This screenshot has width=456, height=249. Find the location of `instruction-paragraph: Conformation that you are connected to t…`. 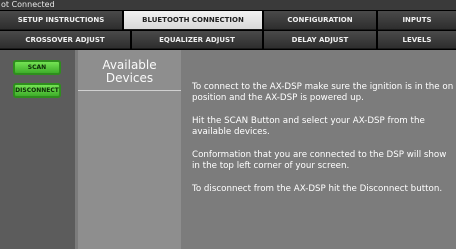

instruction-paragraph: Conformation that you are connected to t… is located at coordinates (319, 160).